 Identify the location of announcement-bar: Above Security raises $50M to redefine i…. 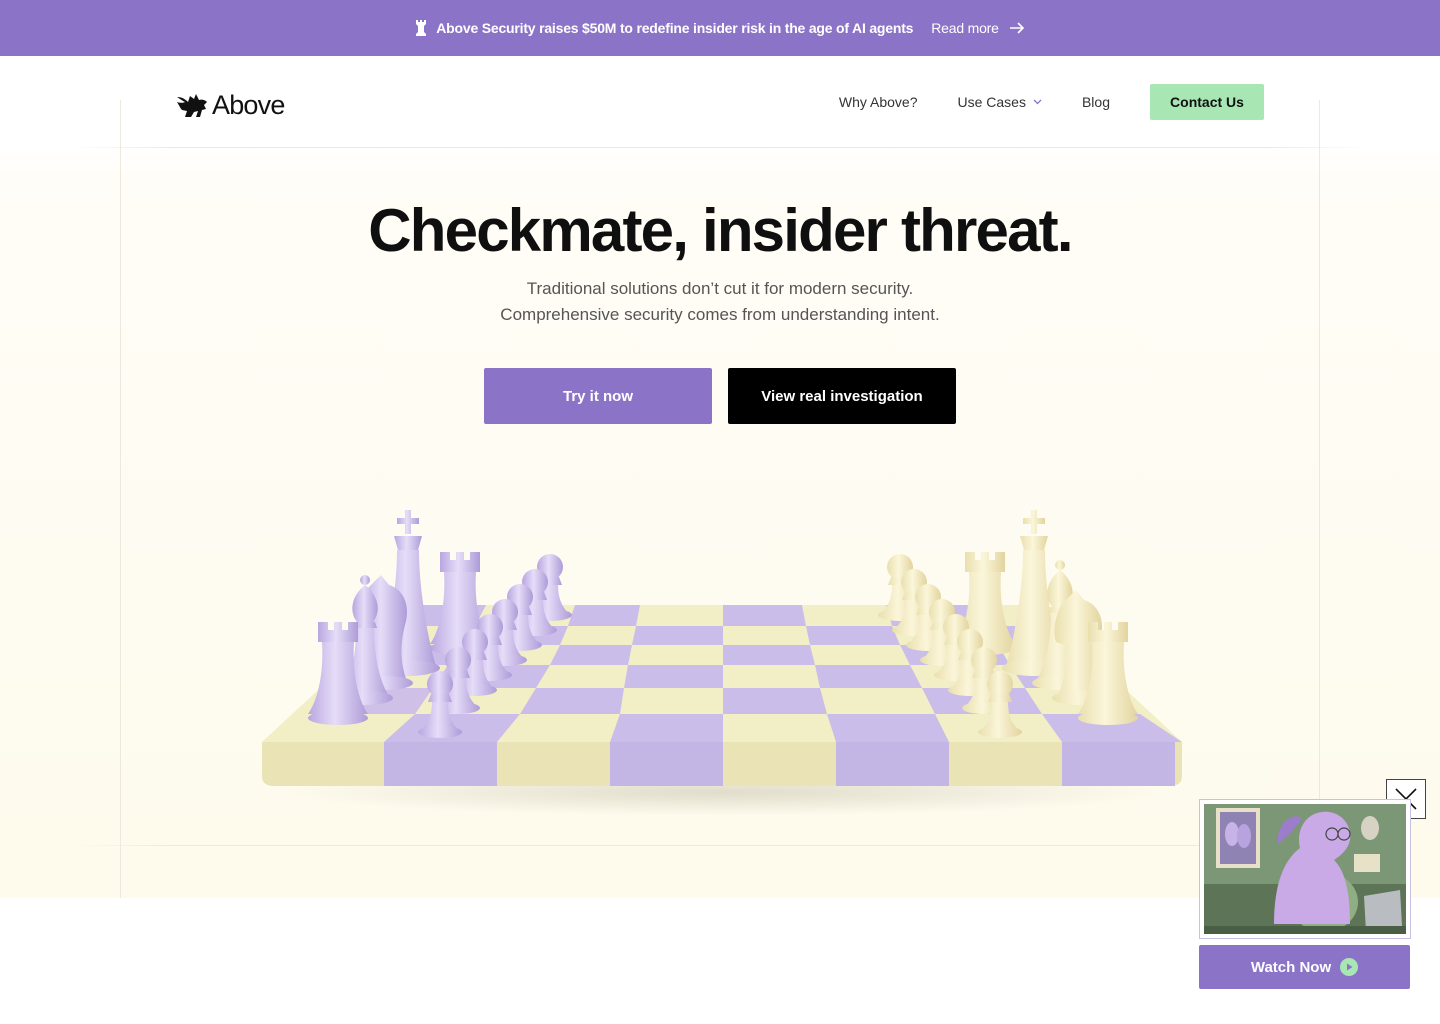
(720, 28).